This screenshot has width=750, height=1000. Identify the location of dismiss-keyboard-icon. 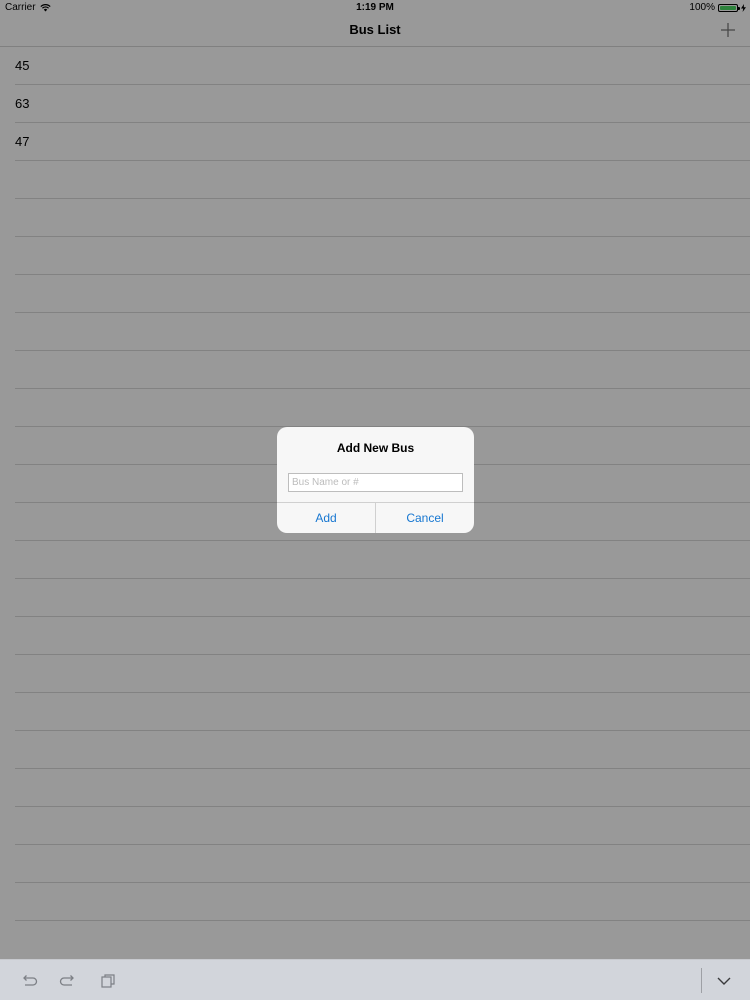
(724, 981).